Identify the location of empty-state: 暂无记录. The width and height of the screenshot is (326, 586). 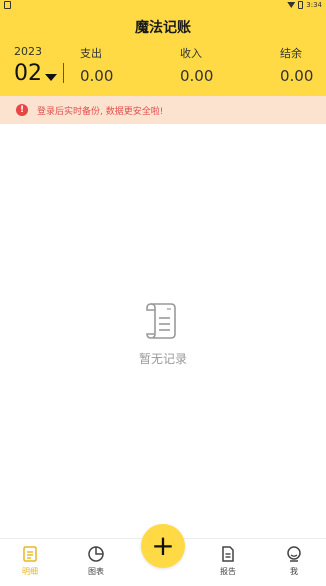
(163, 332).